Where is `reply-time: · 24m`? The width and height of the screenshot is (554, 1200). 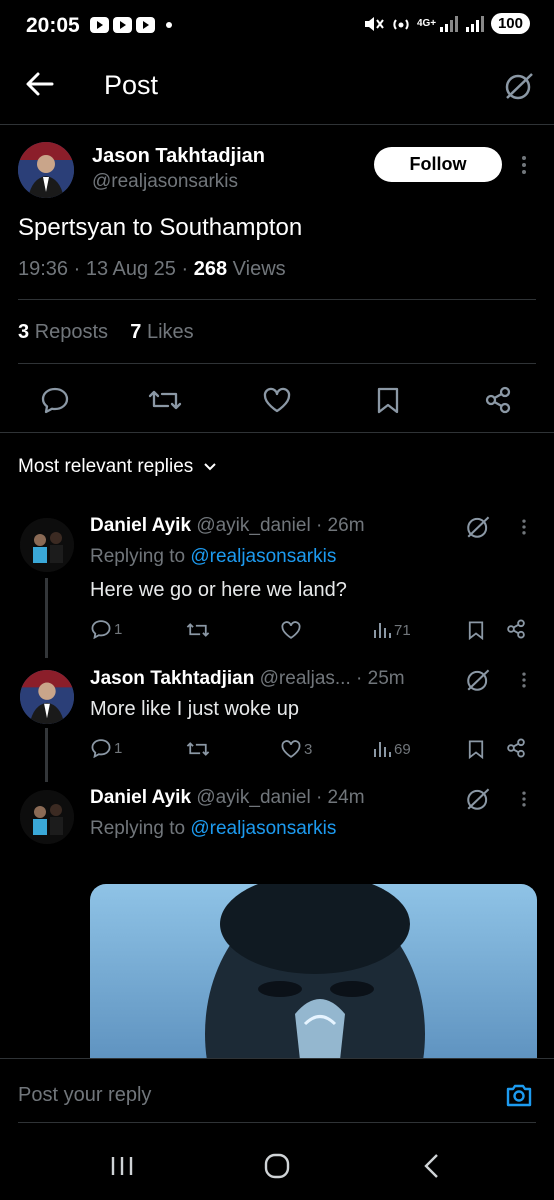
reply-time: · 24m is located at coordinates (340, 797).